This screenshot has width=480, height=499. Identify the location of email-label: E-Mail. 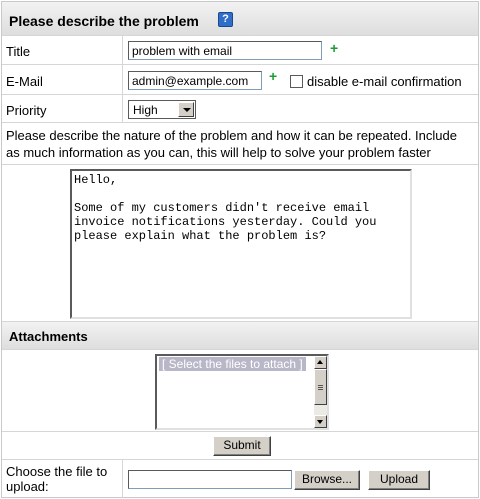
(24, 81).